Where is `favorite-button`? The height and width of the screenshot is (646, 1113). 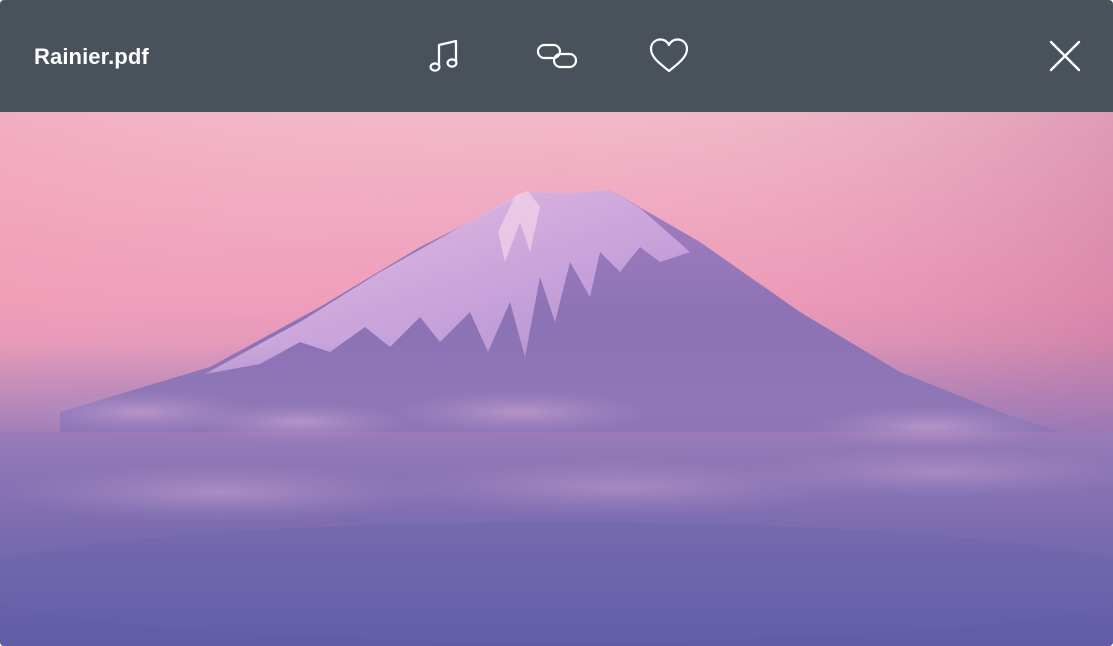
favorite-button is located at coordinates (669, 56).